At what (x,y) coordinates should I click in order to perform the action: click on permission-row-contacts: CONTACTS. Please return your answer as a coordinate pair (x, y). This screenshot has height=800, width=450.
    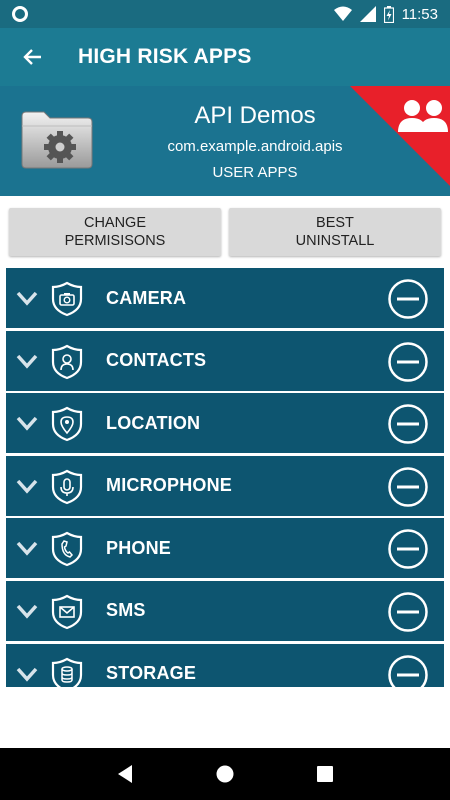
    Looking at the image, I should click on (225, 360).